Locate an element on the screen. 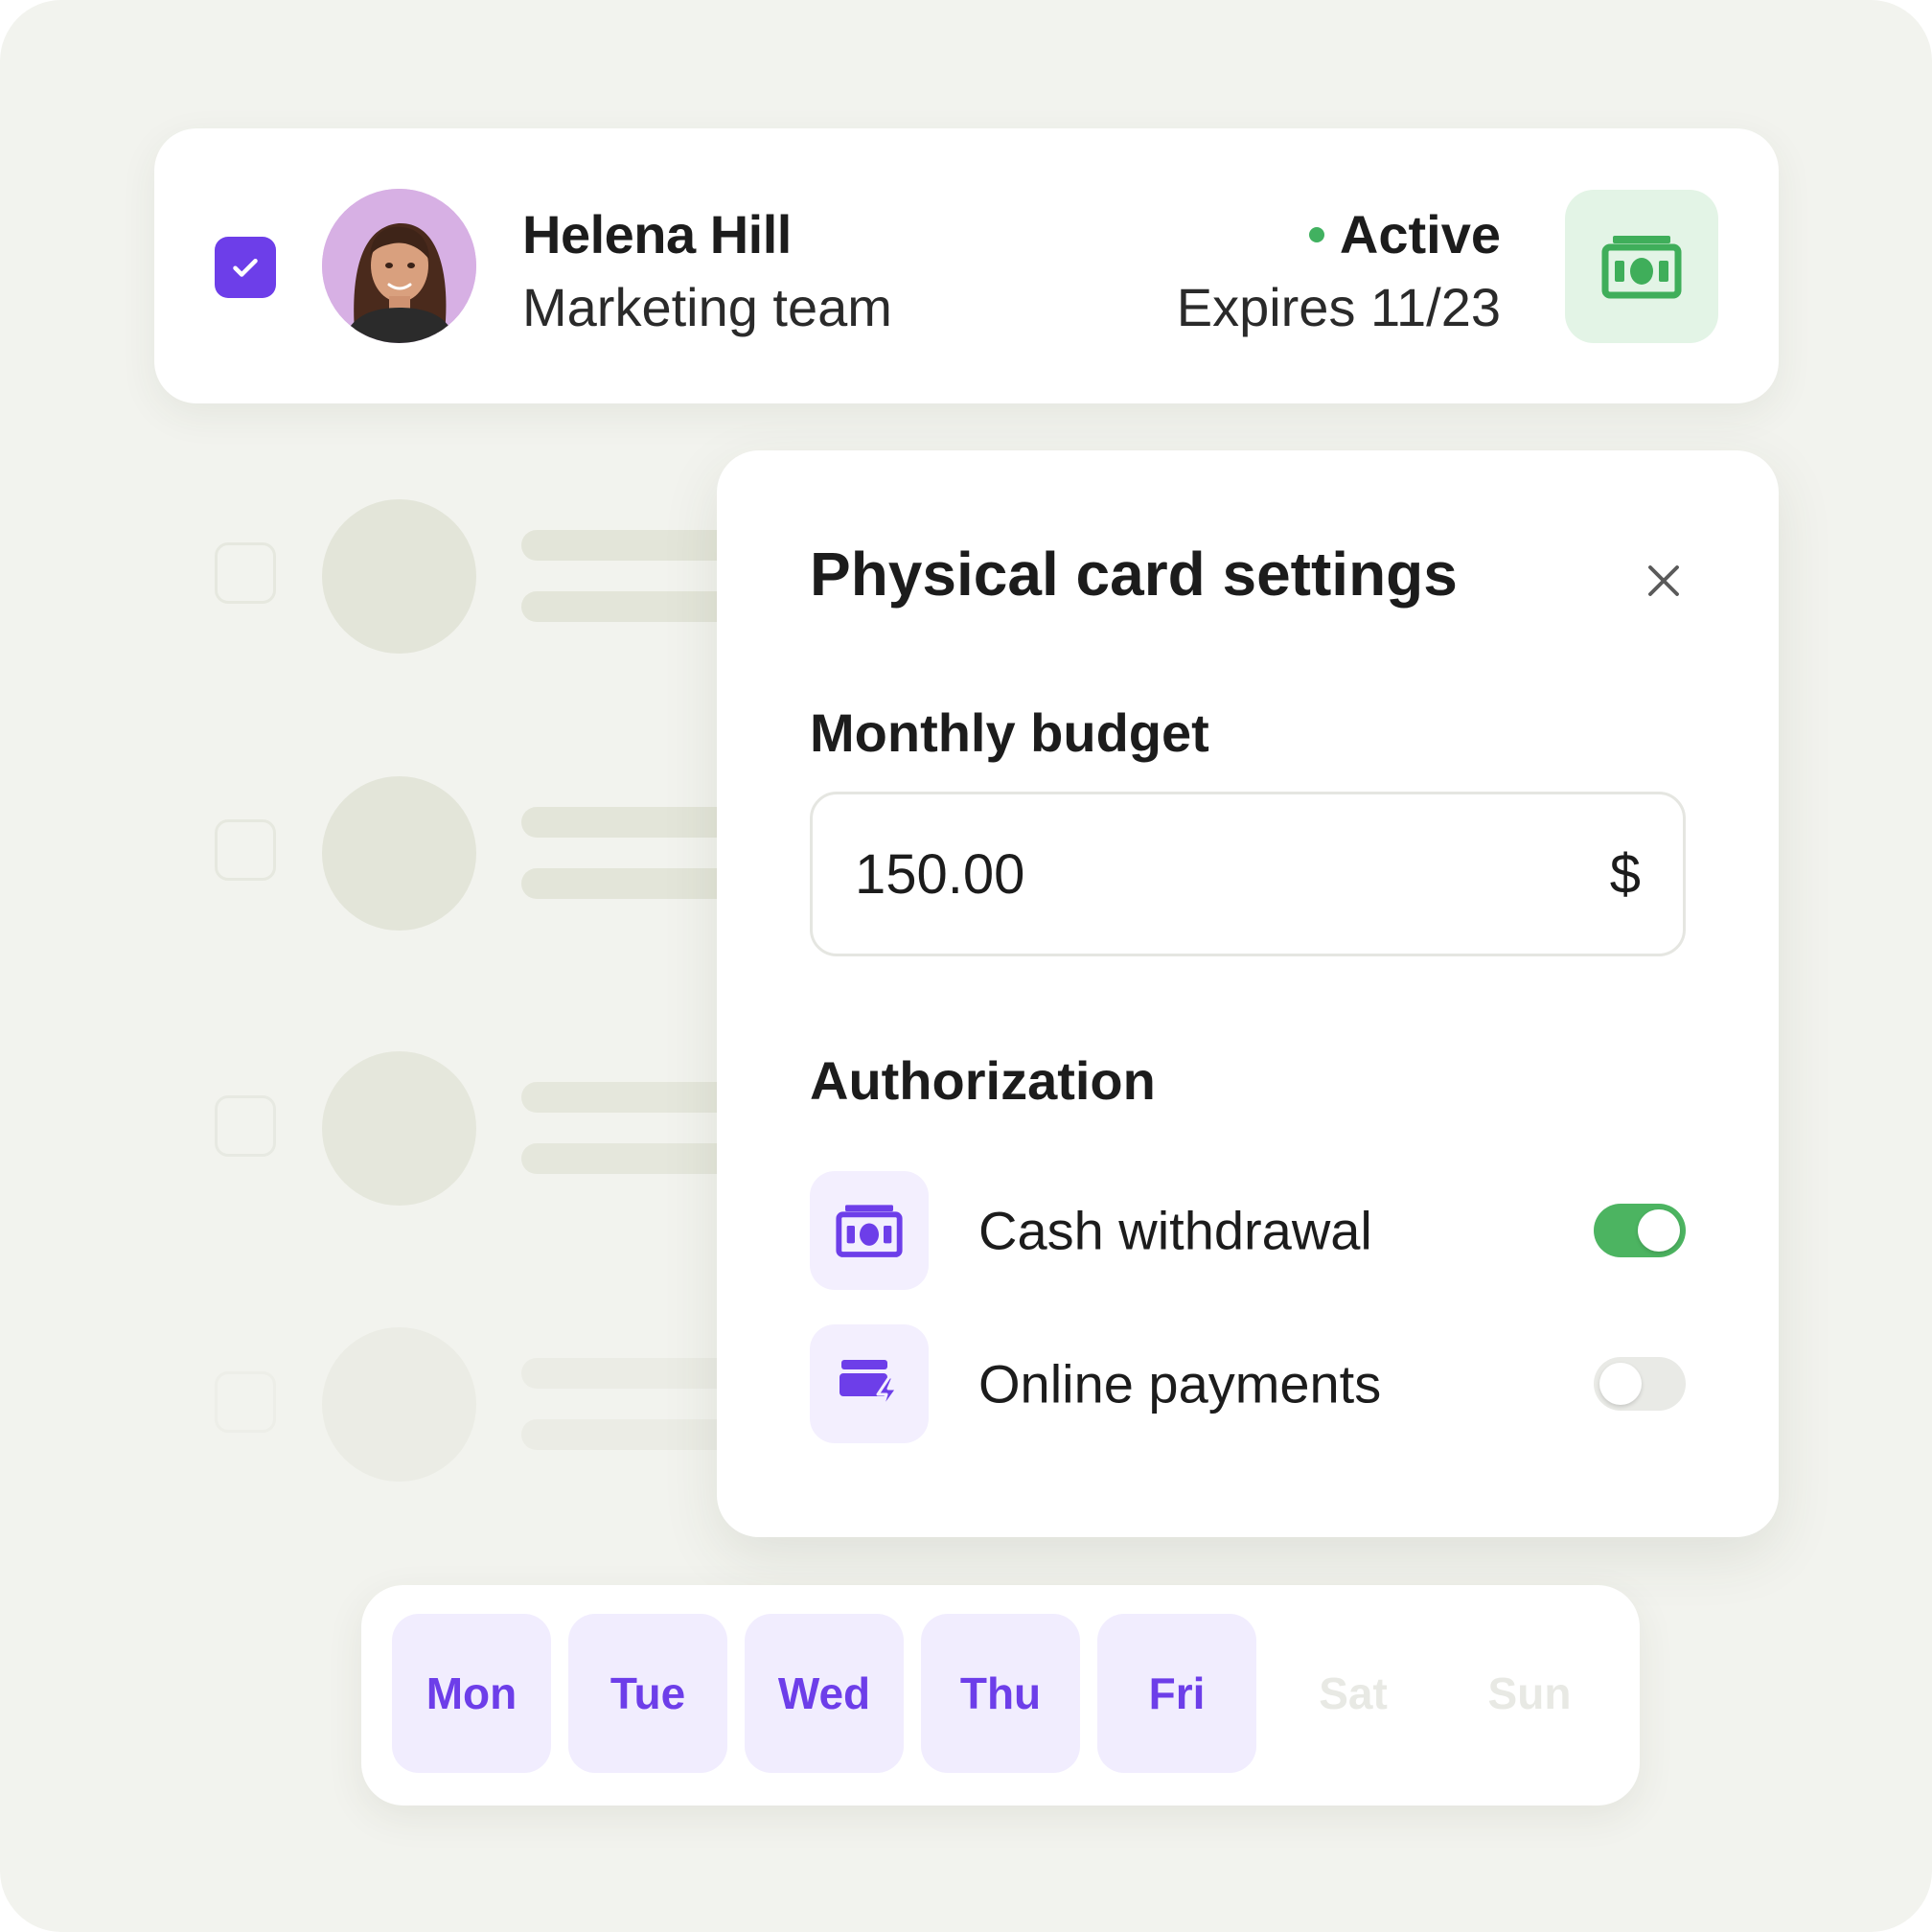 The width and height of the screenshot is (1932, 1932). day-tue: Tue is located at coordinates (647, 1693).